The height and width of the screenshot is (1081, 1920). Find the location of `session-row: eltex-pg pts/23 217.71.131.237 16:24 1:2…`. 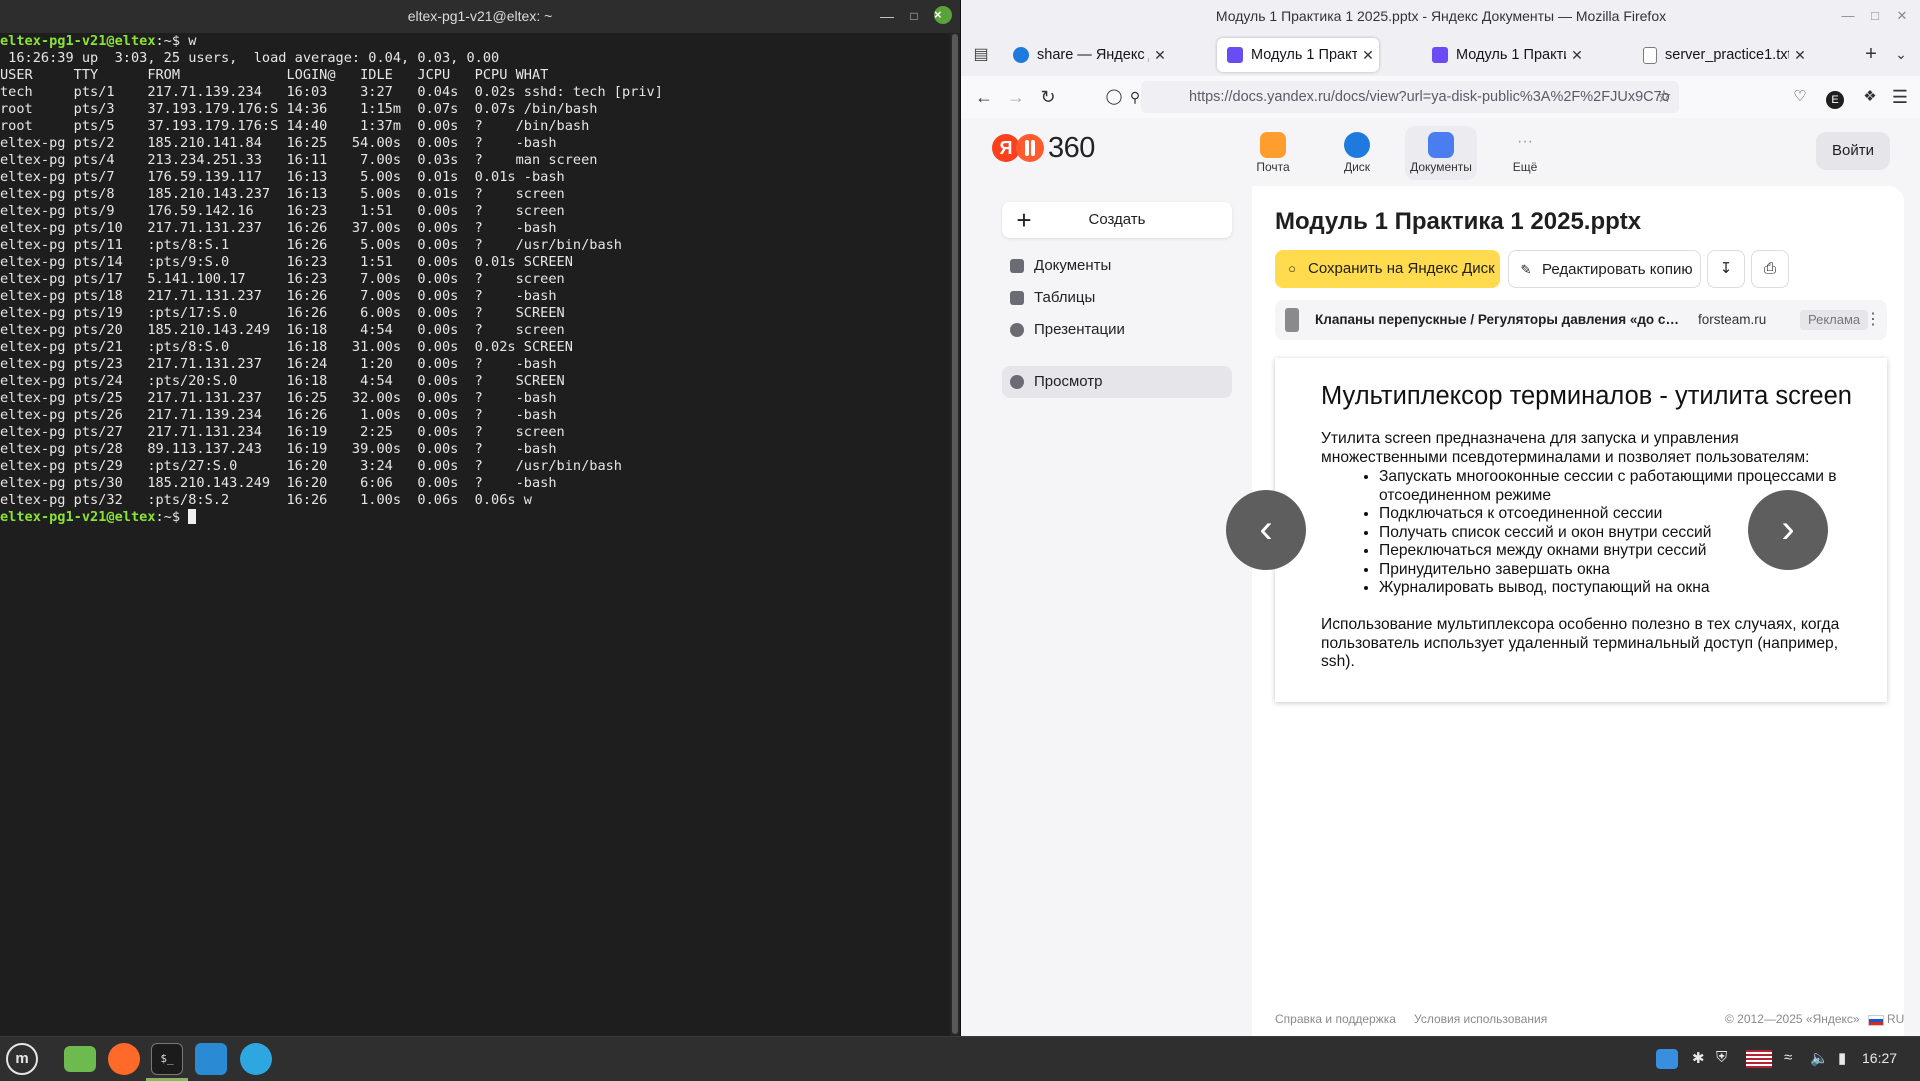

session-row: eltex-pg pts/23 217.71.131.237 16:24 1:2… is located at coordinates (278, 364).